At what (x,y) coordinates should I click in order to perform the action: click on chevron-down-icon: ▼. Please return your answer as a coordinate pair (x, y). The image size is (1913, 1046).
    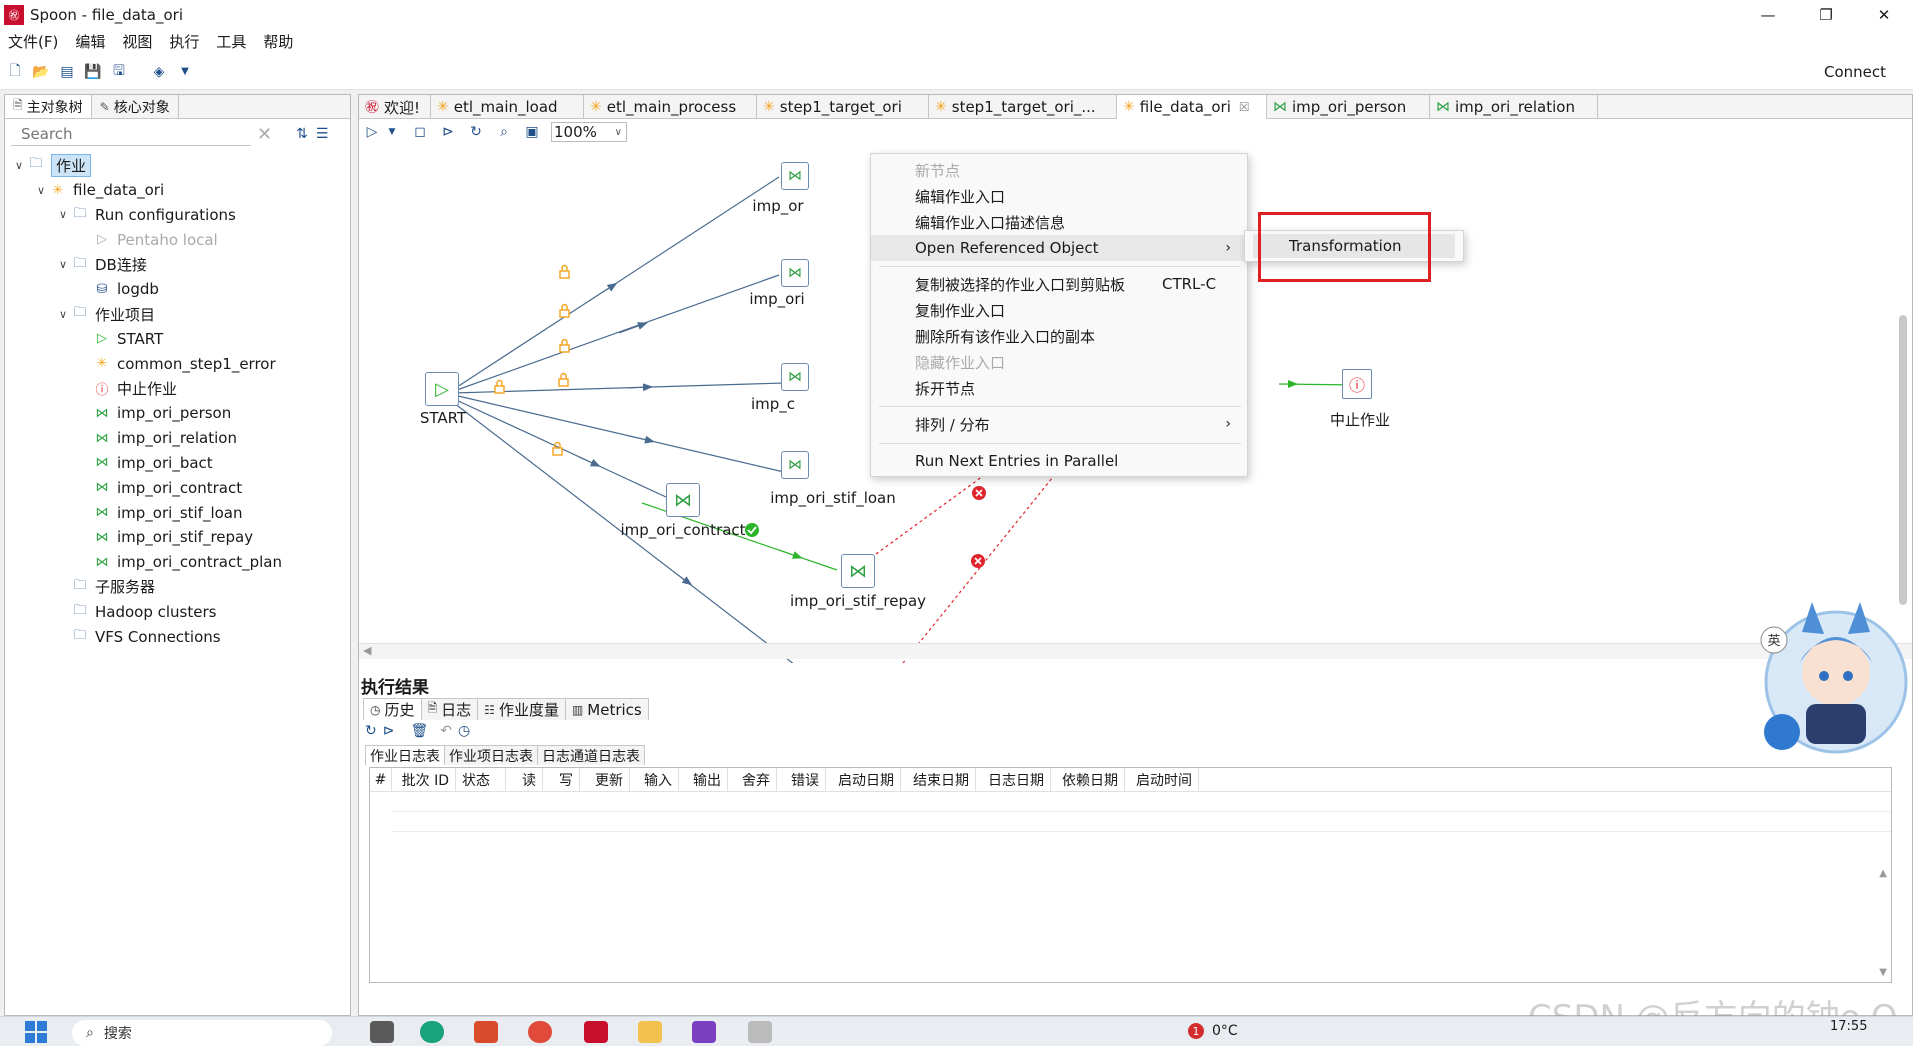
    Looking at the image, I should click on (392, 132).